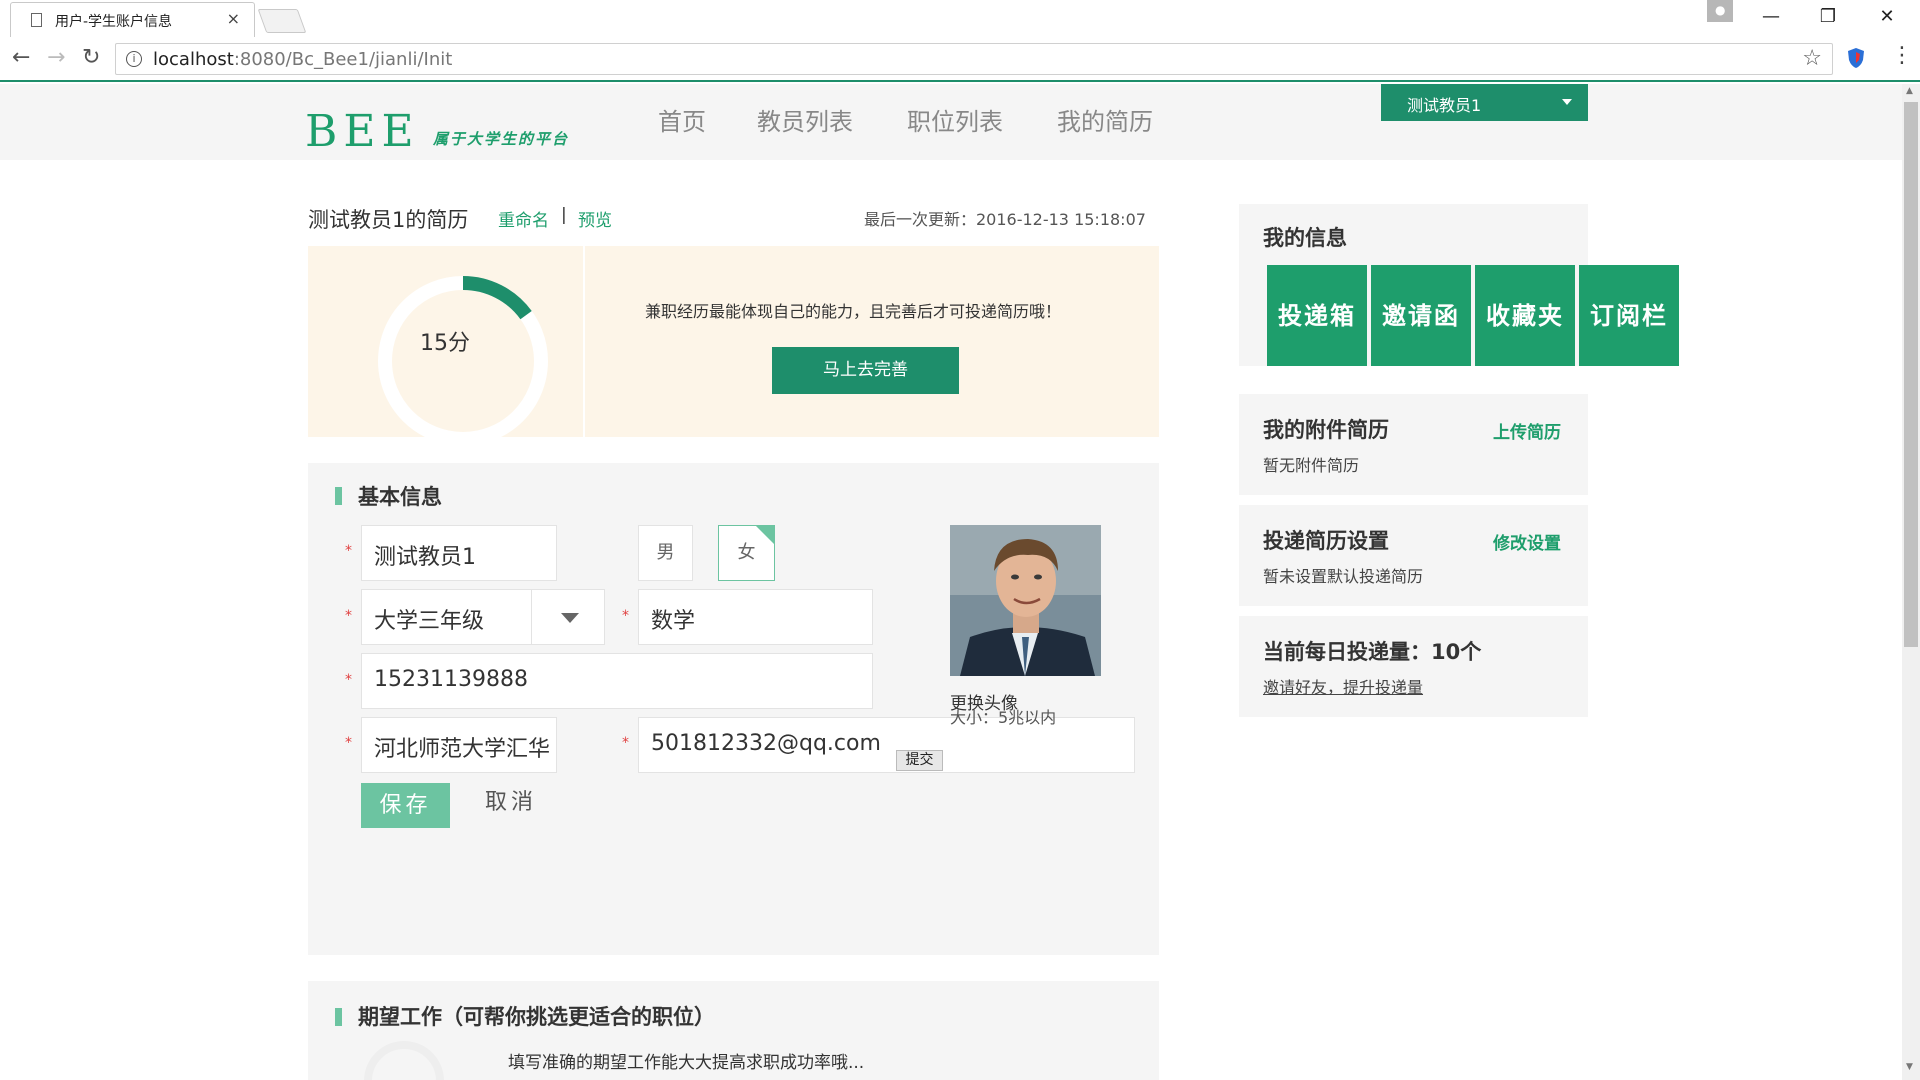 Image resolution: width=1920 pixels, height=1080 pixels. What do you see at coordinates (1326, 541) in the screenshot?
I see `delivery-settings-title: 投递简历设置` at bounding box center [1326, 541].